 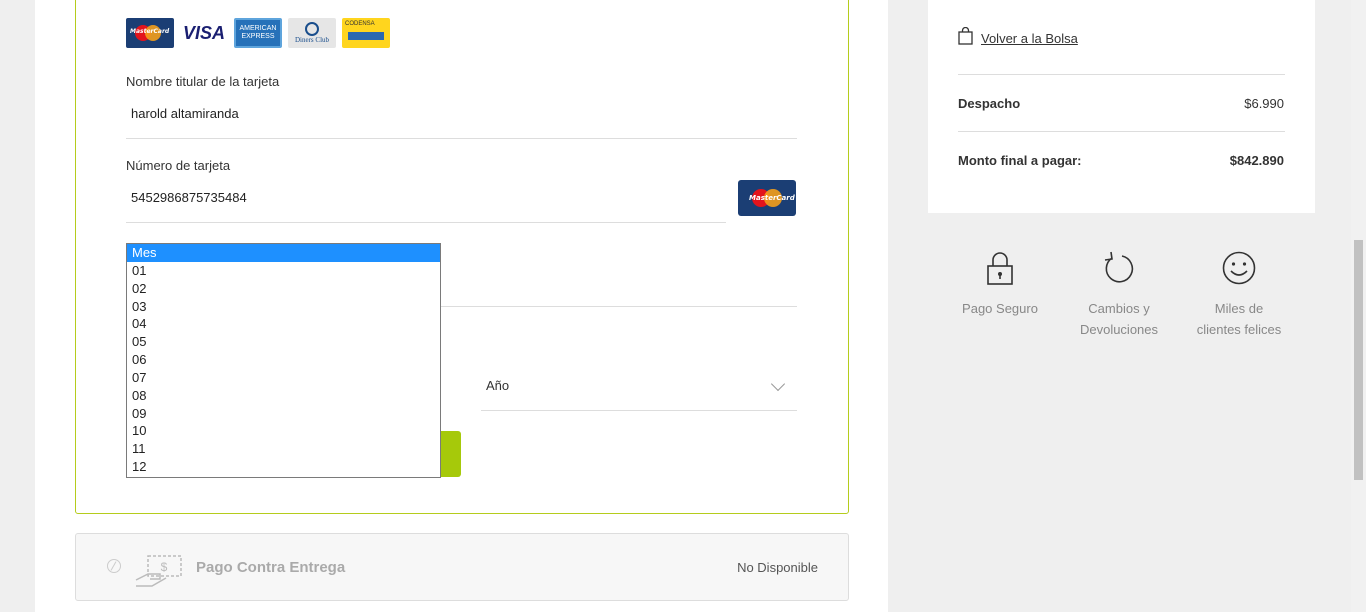 What do you see at coordinates (159, 573) in the screenshot?
I see `cash-hand-icon: $` at bounding box center [159, 573].